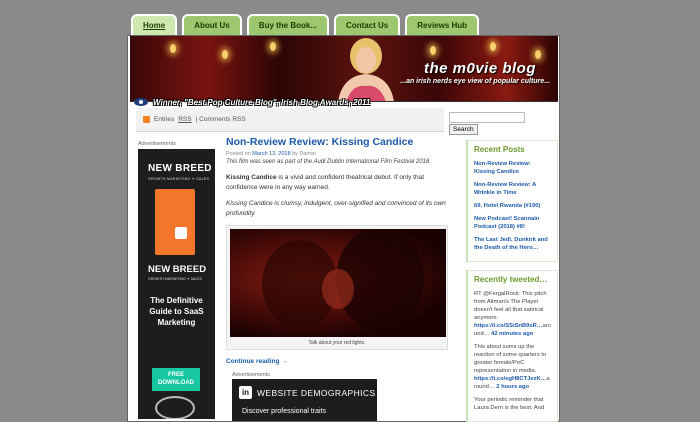 This screenshot has width=700, height=422. Describe the element at coordinates (239, 154) in the screenshot. I see `post-meta-prefix: Posted on` at that location.